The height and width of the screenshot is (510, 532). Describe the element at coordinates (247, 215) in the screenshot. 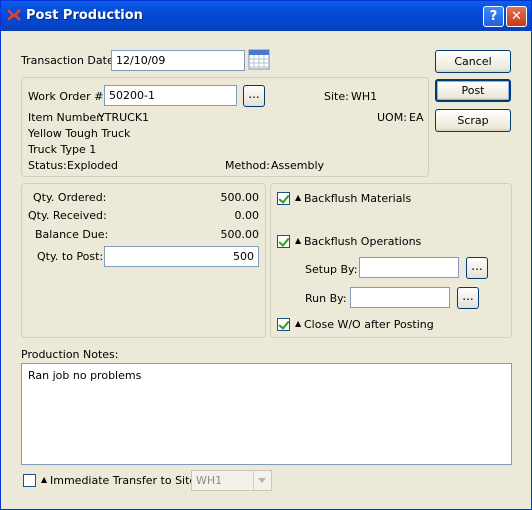

I see `qty-received-value: 0.00` at that location.